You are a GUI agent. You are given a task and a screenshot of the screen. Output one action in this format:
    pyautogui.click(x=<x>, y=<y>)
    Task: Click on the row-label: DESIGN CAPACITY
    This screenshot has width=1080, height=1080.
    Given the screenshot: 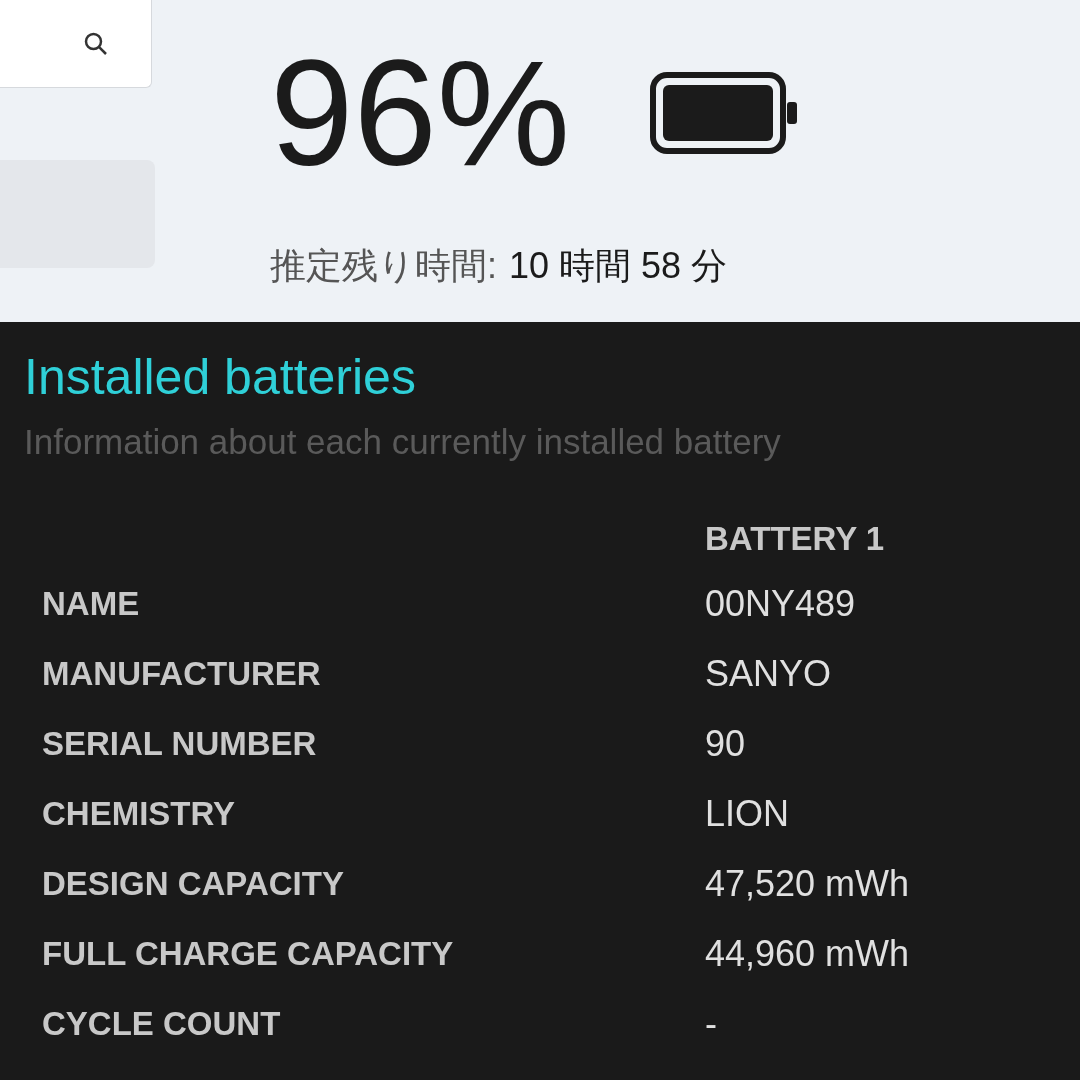 What is the action you would take?
    pyautogui.click(x=193, y=884)
    